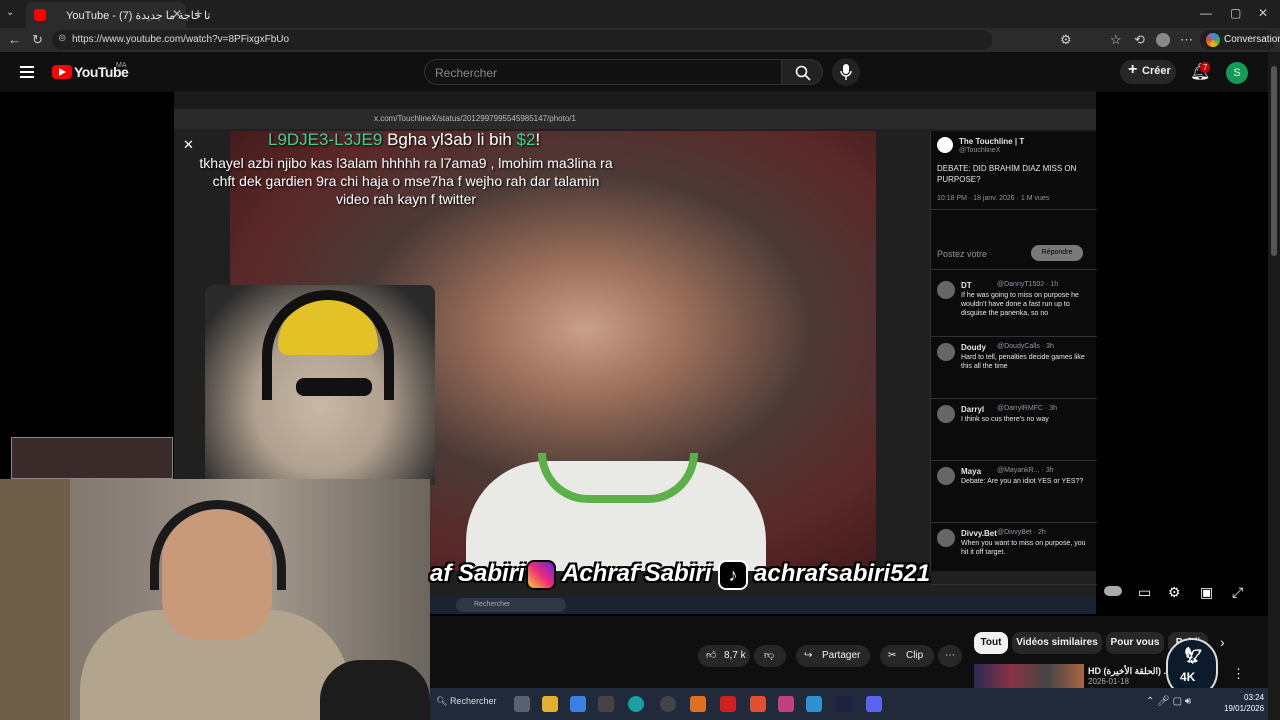  I want to click on edge-icon, so click(636, 704).